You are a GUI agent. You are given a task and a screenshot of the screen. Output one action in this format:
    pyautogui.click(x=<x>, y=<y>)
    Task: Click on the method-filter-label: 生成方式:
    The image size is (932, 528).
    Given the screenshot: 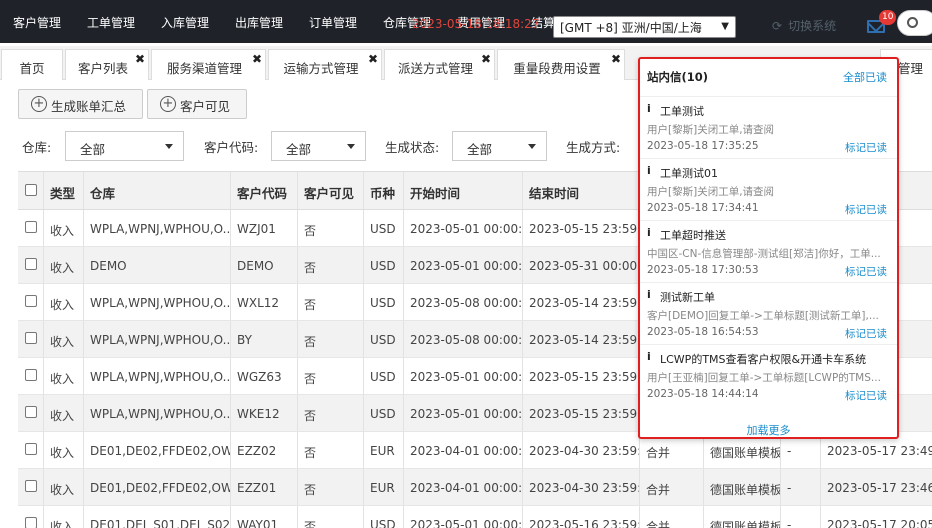 What is the action you would take?
    pyautogui.click(x=593, y=147)
    